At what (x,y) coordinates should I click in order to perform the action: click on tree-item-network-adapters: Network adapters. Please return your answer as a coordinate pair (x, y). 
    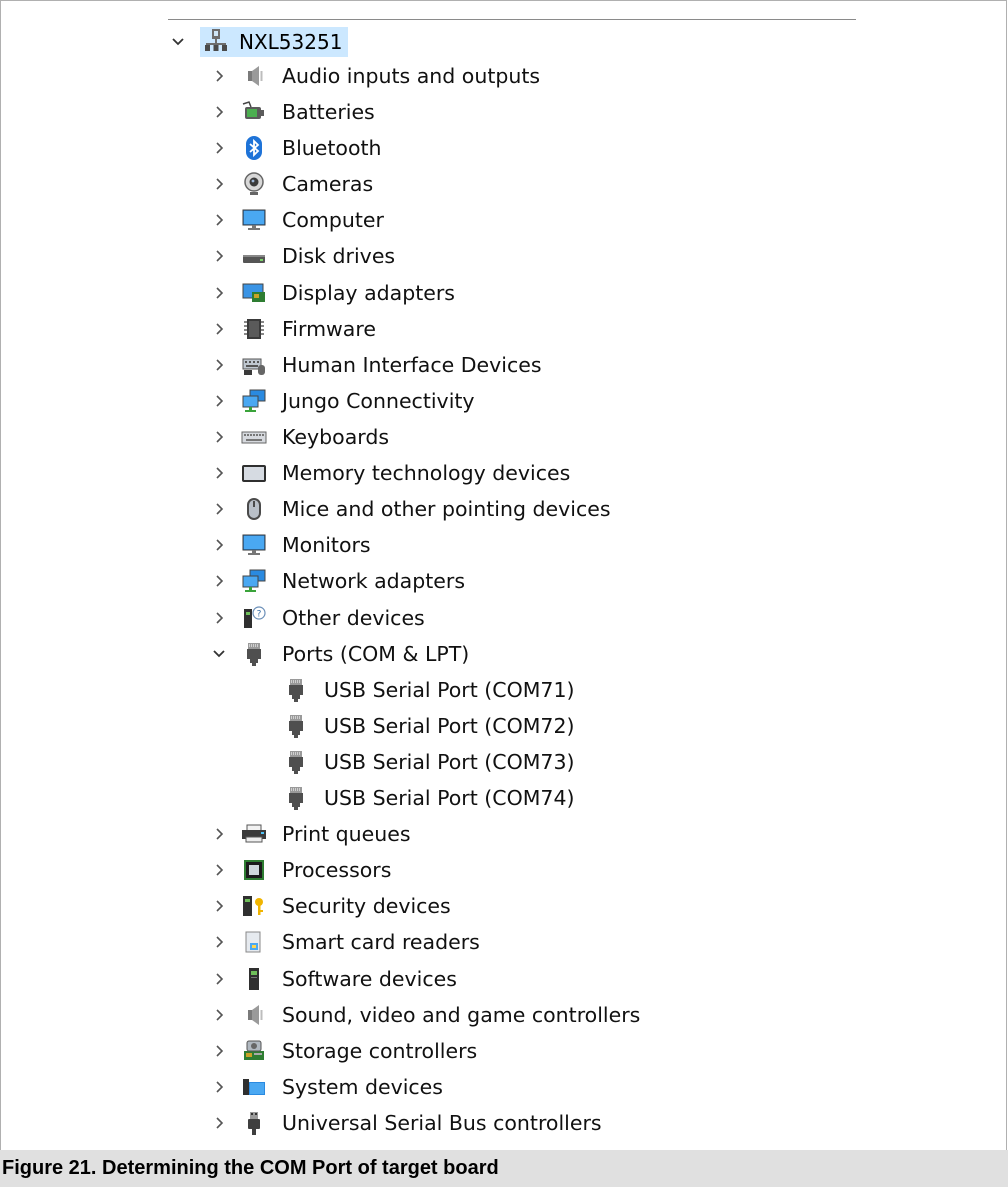
    Looking at the image, I should click on (337, 581).